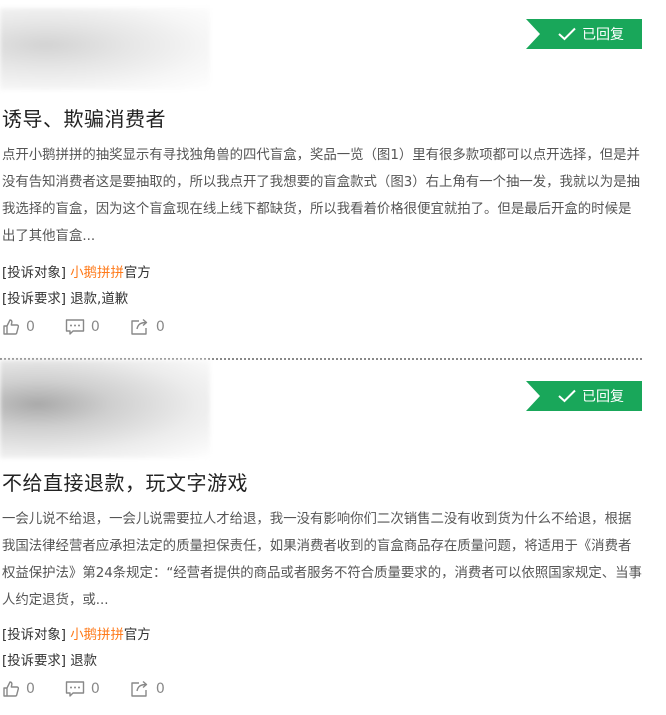 The image size is (666, 715). Describe the element at coordinates (84, 661) in the screenshot. I see `demand-value: 退款` at that location.